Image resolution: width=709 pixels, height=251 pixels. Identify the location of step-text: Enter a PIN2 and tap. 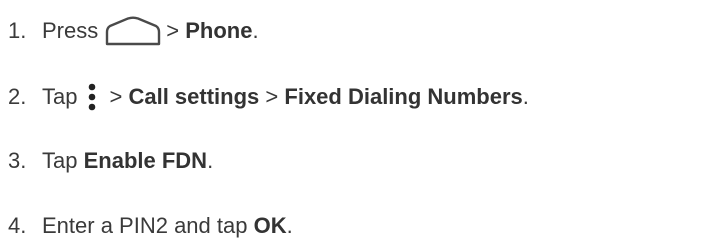
(145, 225).